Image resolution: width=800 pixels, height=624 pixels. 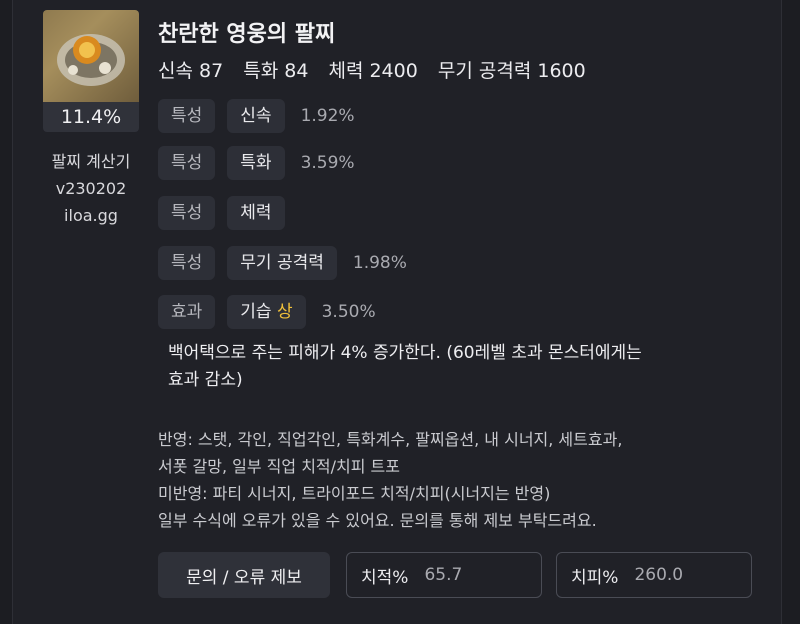 What do you see at coordinates (327, 116) in the screenshot?
I see `option-value: 1.92%` at bounding box center [327, 116].